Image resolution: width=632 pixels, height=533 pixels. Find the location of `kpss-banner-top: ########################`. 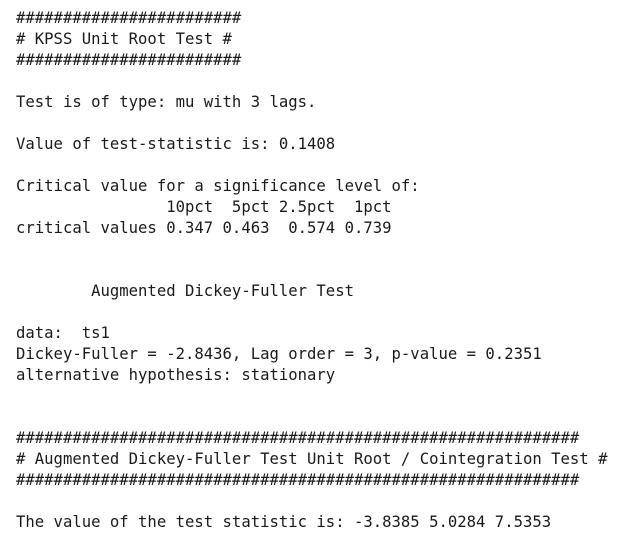

kpss-banner-top: ######################## is located at coordinates (129, 18).